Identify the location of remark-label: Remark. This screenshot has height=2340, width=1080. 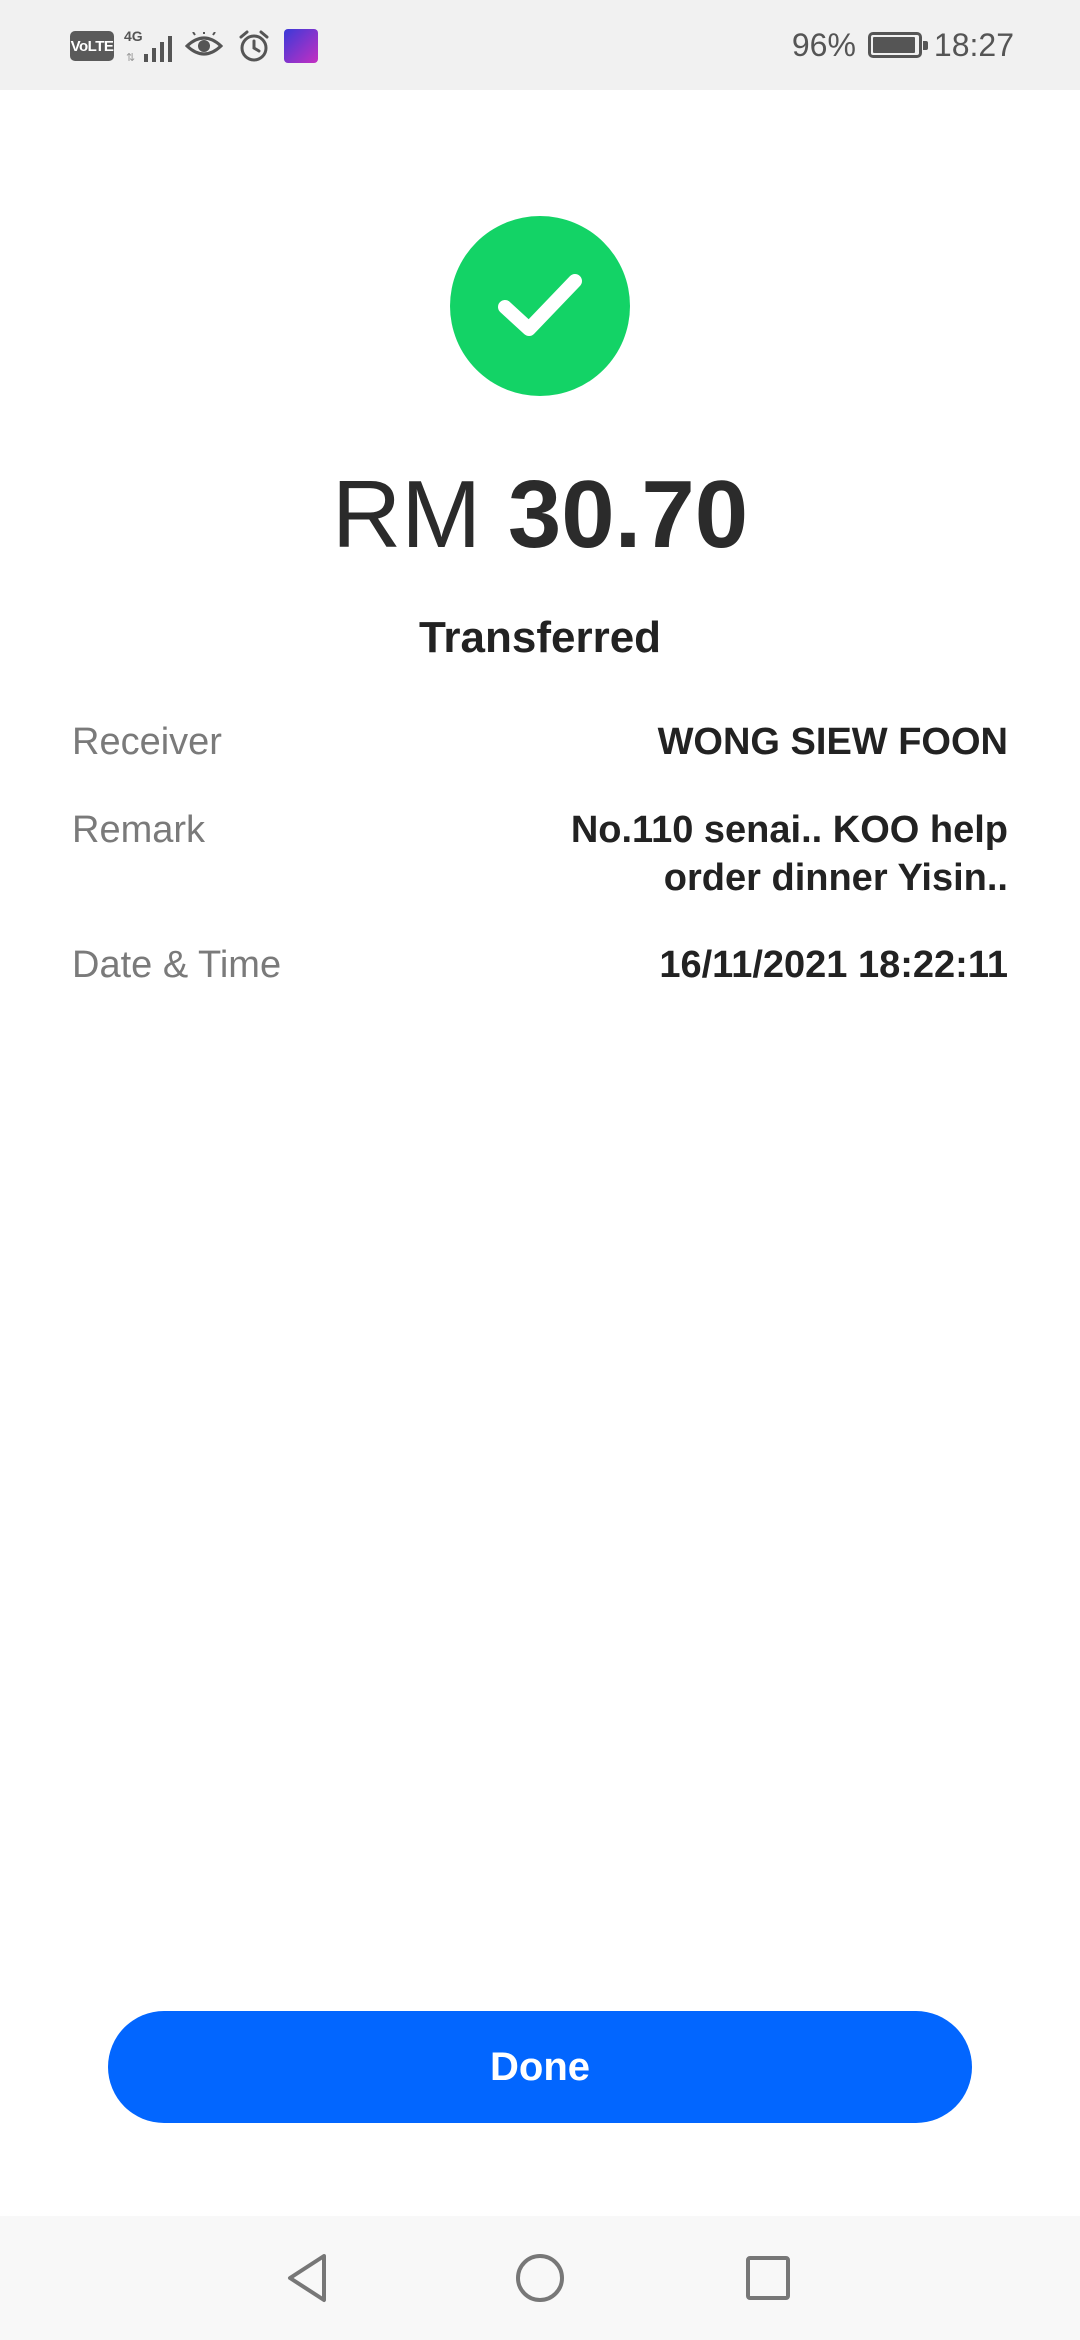
(139, 830).